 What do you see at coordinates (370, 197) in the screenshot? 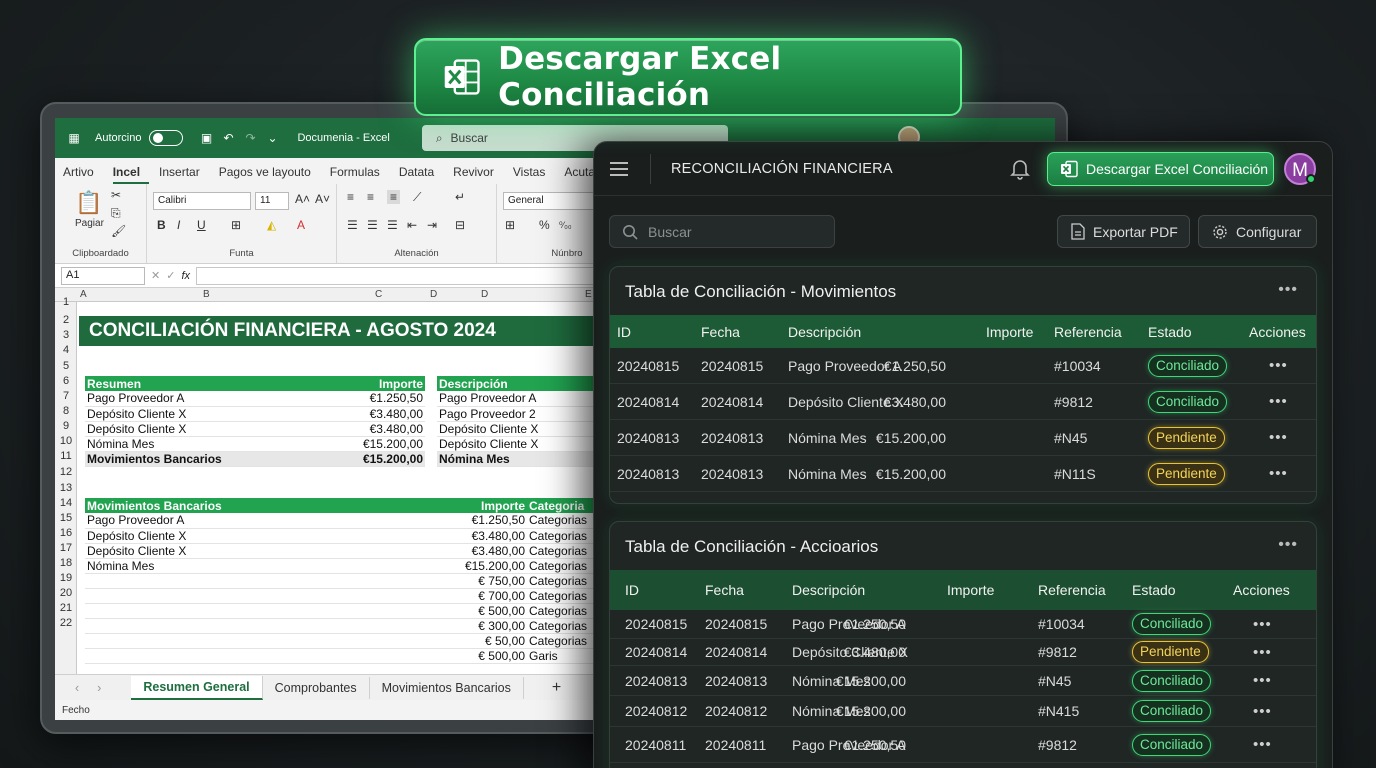
I see `align-middle-icon: ≡` at bounding box center [370, 197].